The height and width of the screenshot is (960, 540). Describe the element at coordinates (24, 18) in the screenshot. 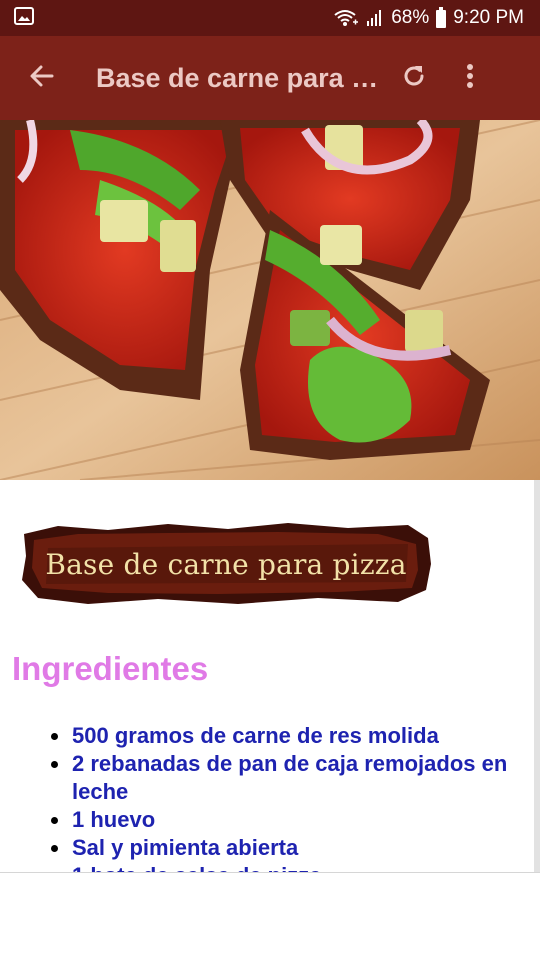

I see `image-notification-icon` at that location.